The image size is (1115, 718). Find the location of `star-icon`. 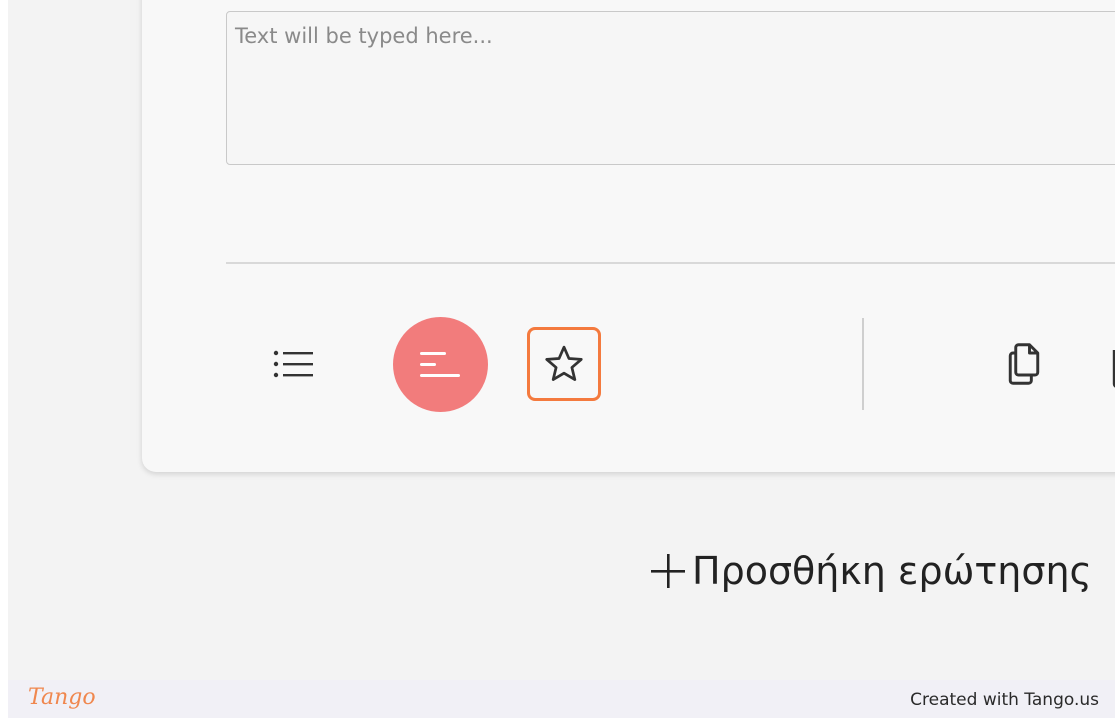

star-icon is located at coordinates (564, 363).